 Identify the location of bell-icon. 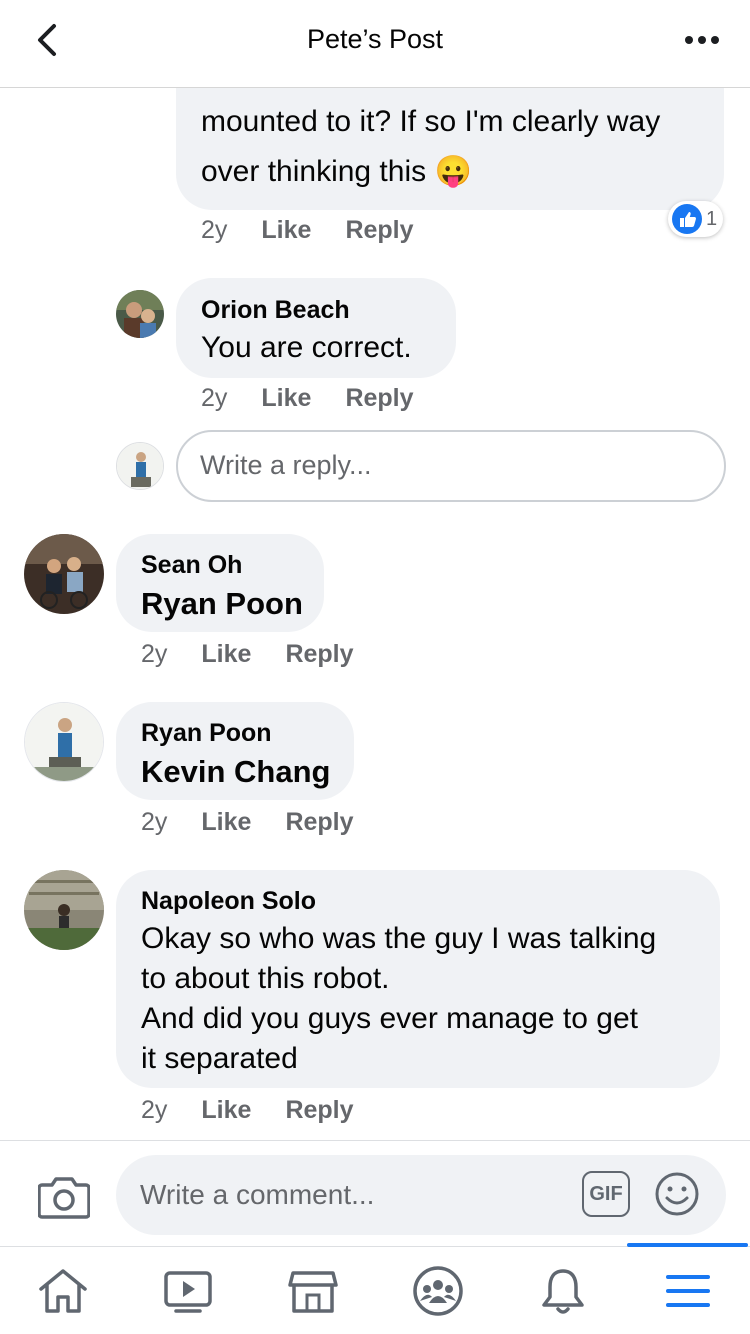
(562, 1291).